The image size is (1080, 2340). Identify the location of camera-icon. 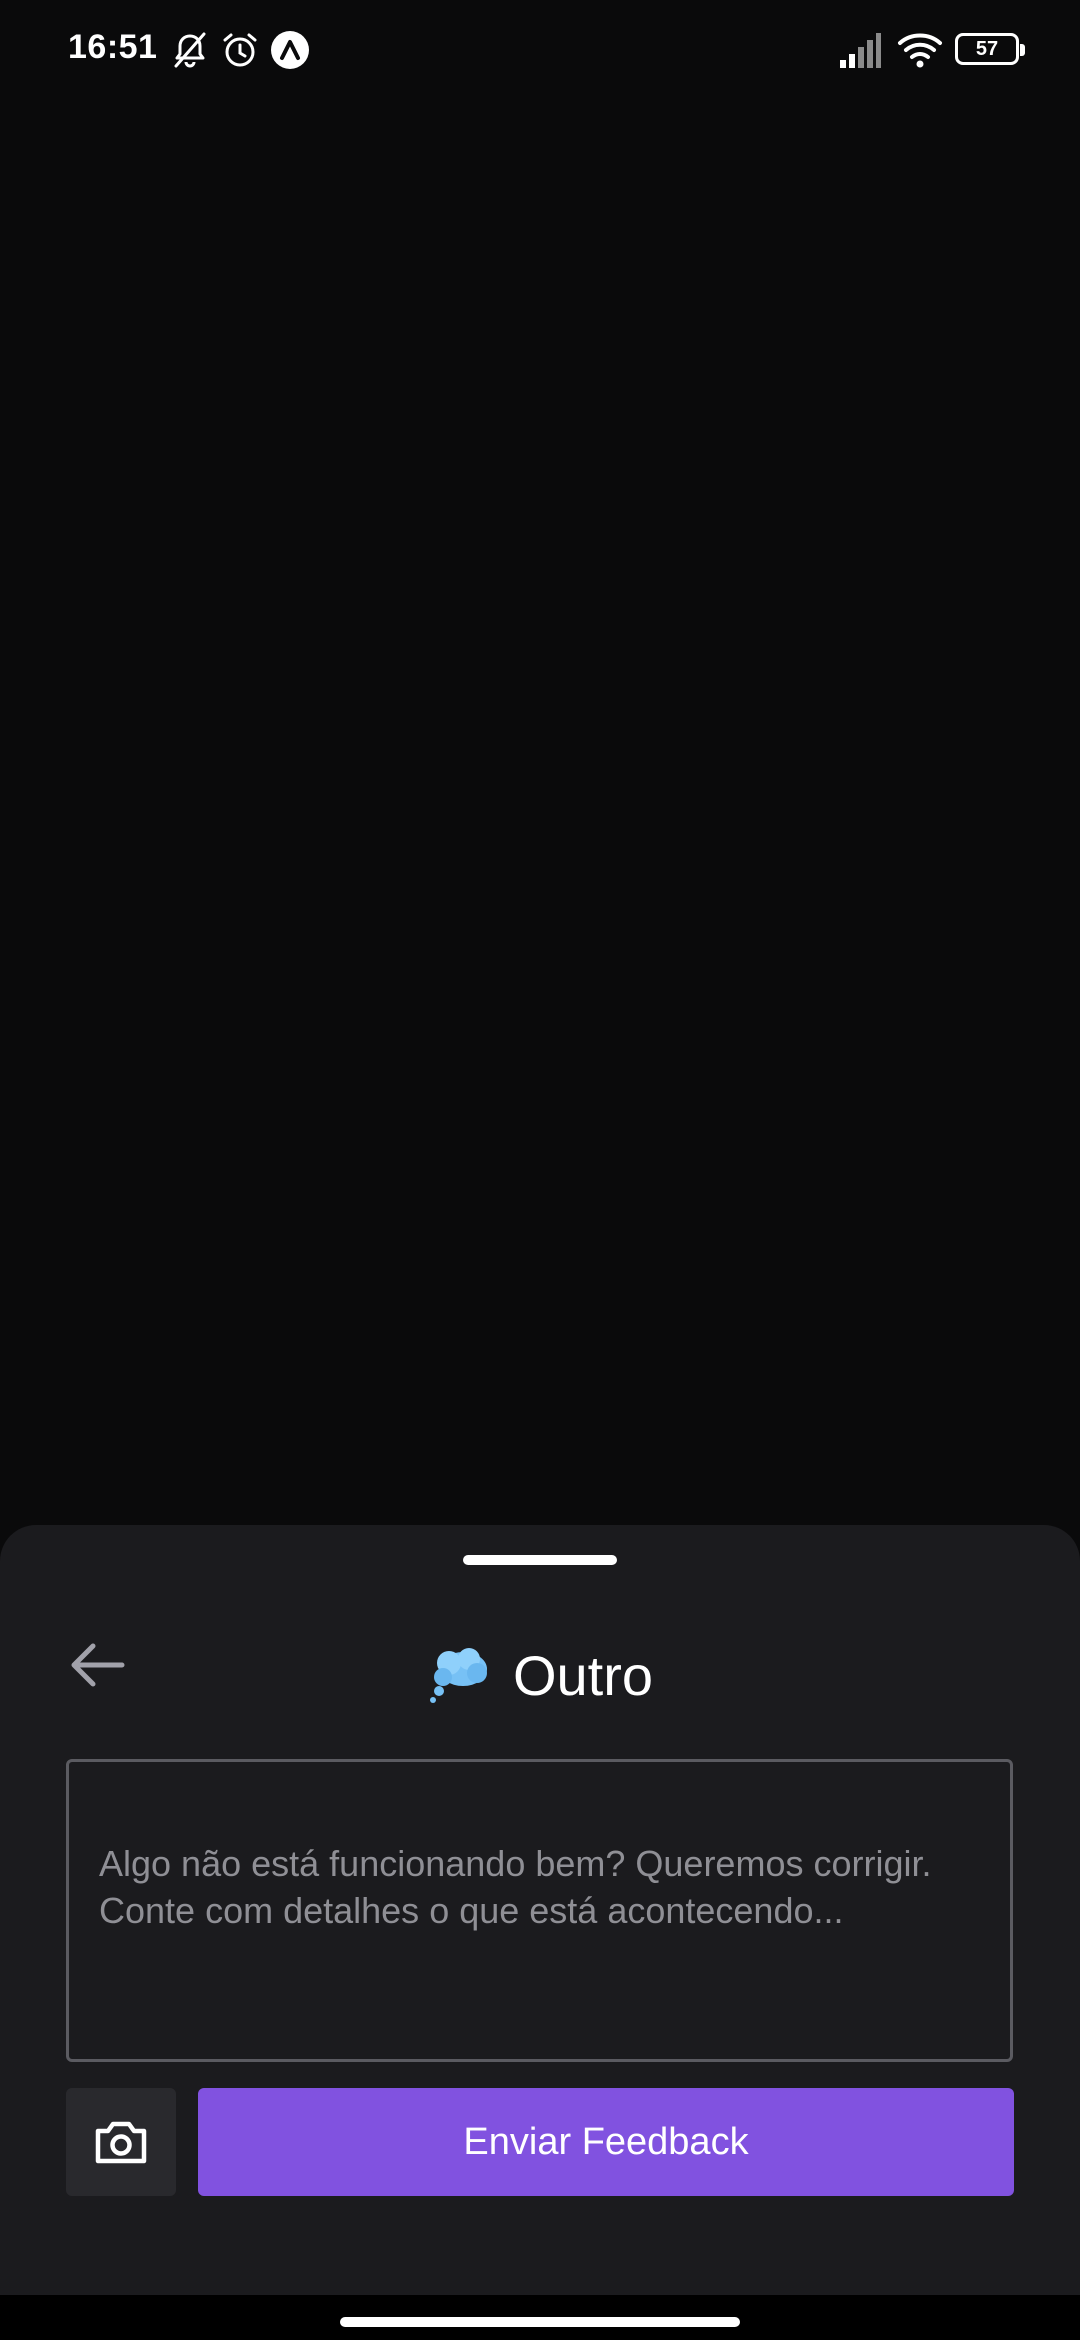
(121, 2142).